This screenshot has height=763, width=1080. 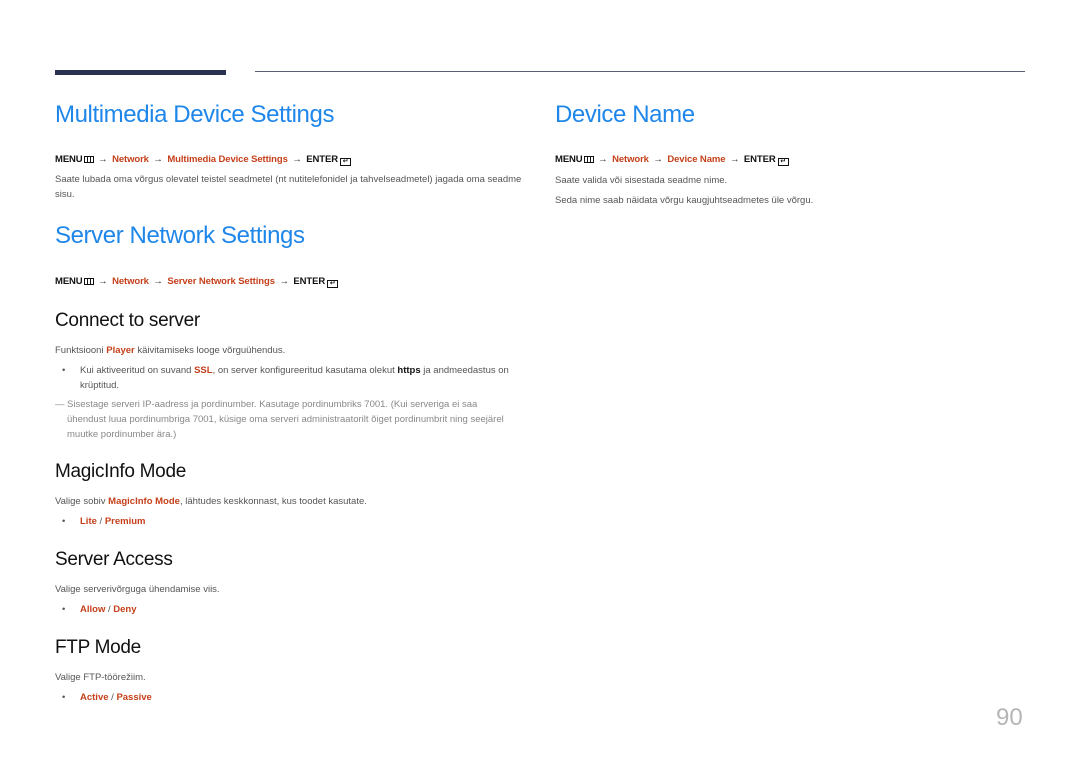 I want to click on ftp-description: Valige FTP-töörežiim., so click(x=100, y=677).